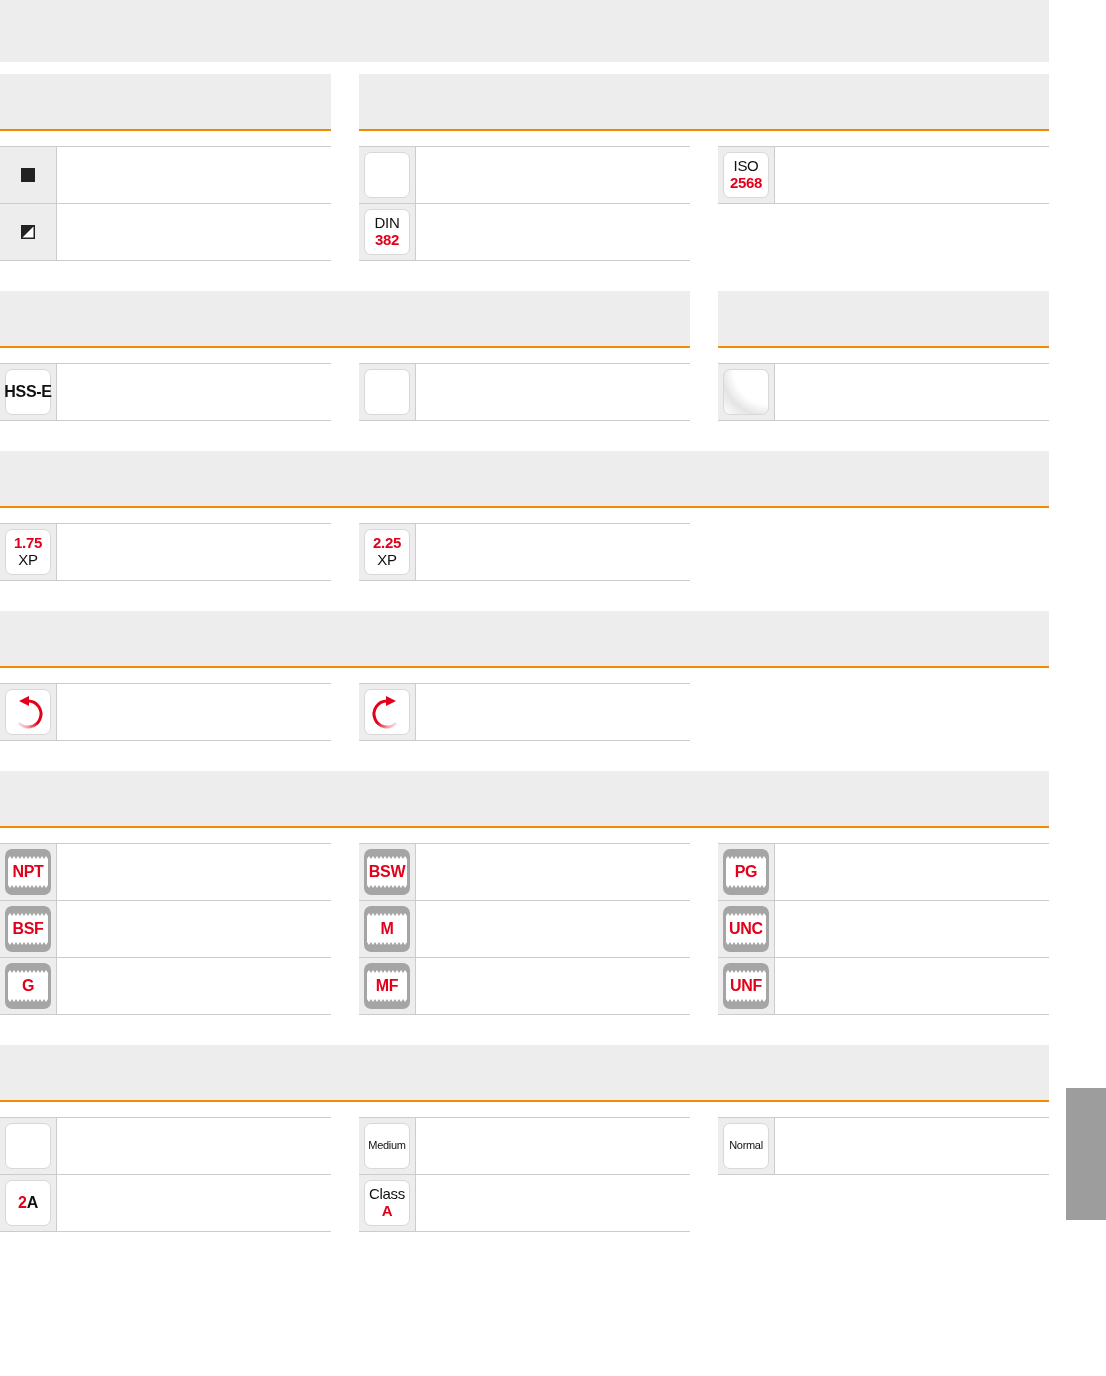 The image size is (1106, 1376). I want to click on thread-badge: MF, so click(387, 986).